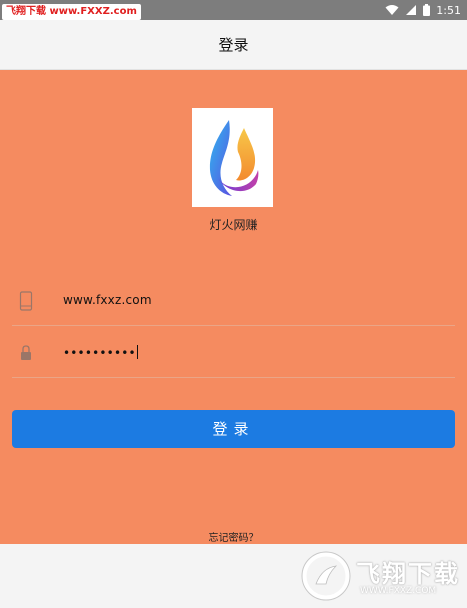 The height and width of the screenshot is (608, 467). What do you see at coordinates (326, 576) in the screenshot?
I see `fxxz-logo-icon` at bounding box center [326, 576].